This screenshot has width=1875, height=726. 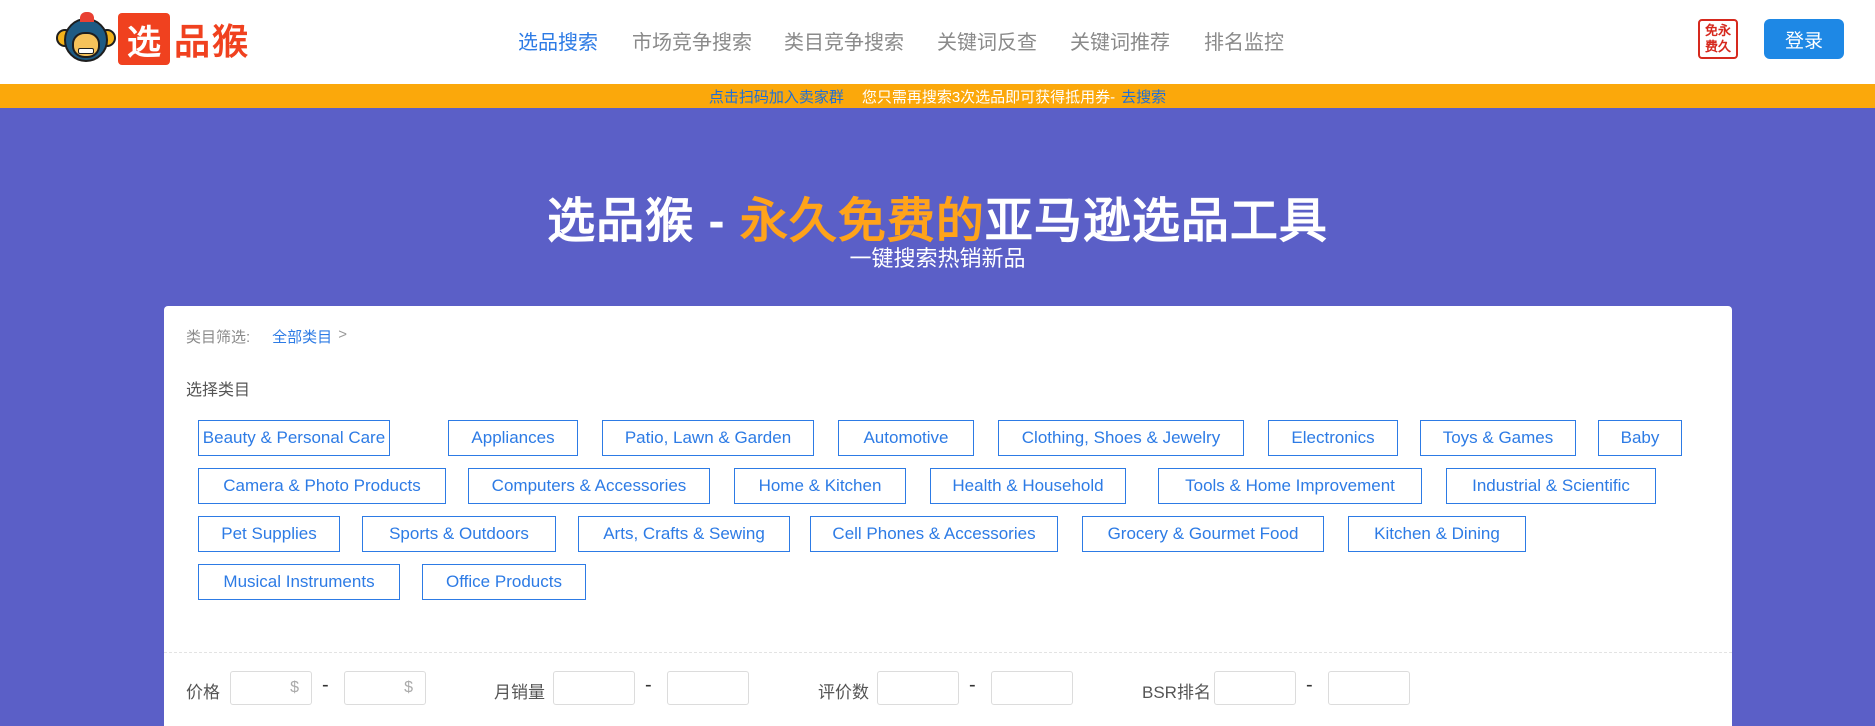 What do you see at coordinates (1640, 438) in the screenshot?
I see `category-button: Baby` at bounding box center [1640, 438].